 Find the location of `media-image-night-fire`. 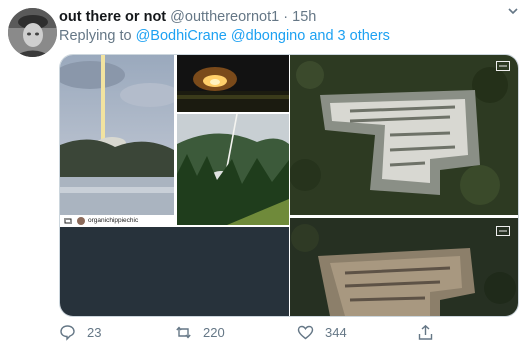

media-image-night-fire is located at coordinates (233, 83).